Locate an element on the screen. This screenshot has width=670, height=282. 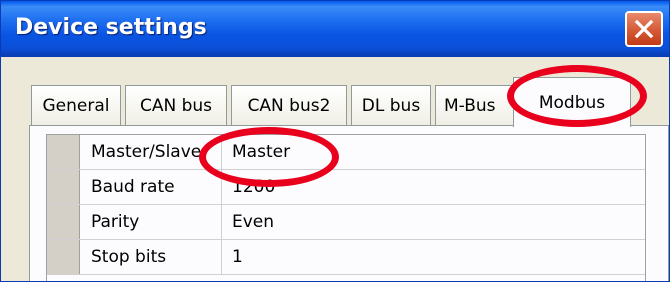
setting-name: Parity is located at coordinates (150, 222).